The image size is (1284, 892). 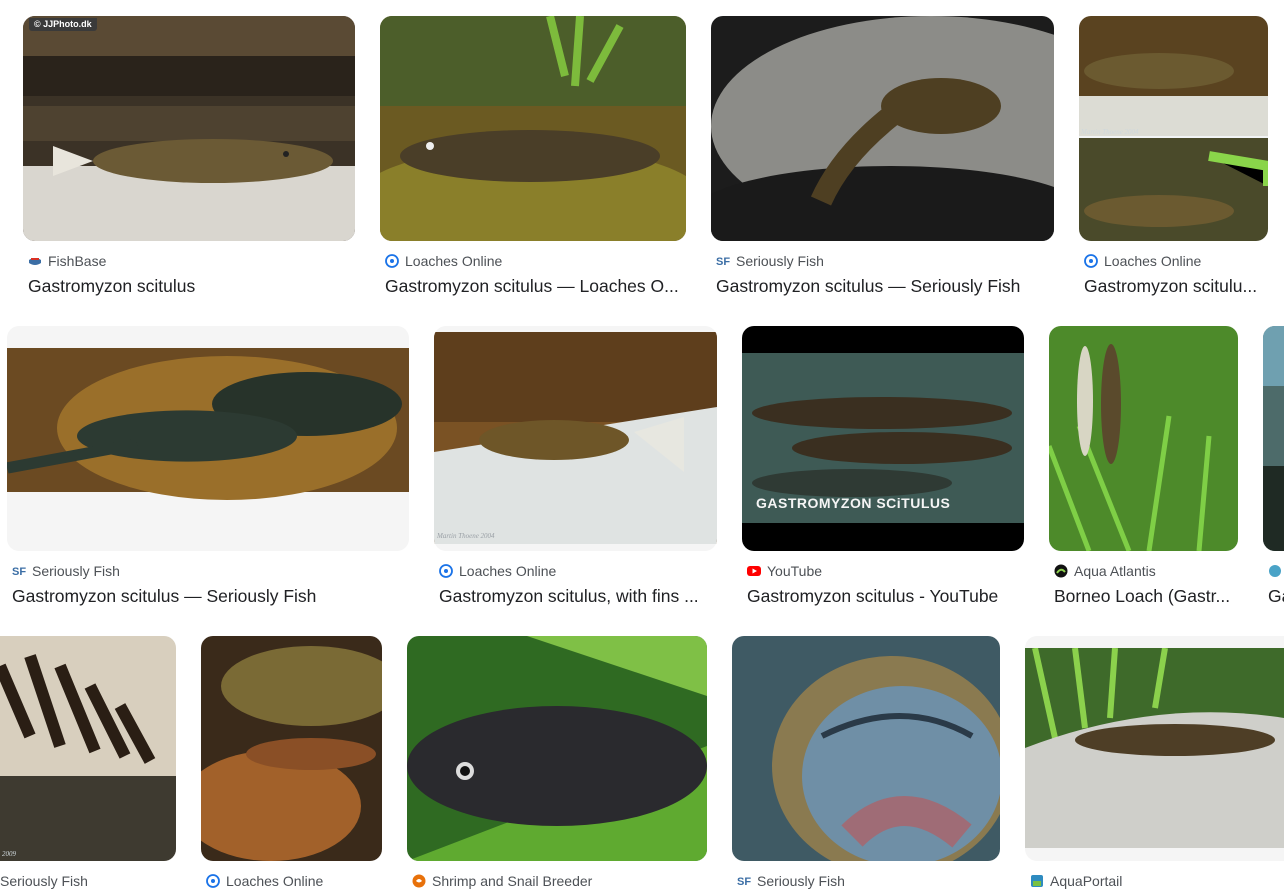 What do you see at coordinates (35, 261) in the screenshot?
I see `fishbase-icon` at bounding box center [35, 261].